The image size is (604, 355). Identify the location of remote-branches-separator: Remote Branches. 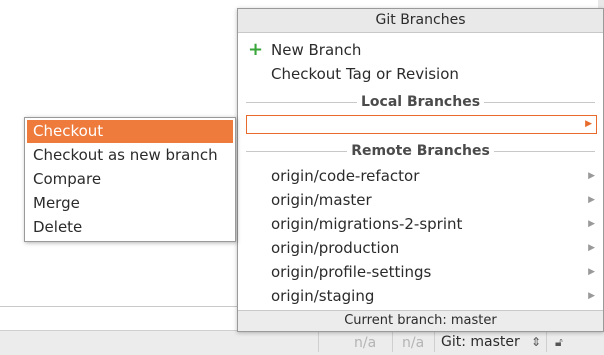
(421, 151).